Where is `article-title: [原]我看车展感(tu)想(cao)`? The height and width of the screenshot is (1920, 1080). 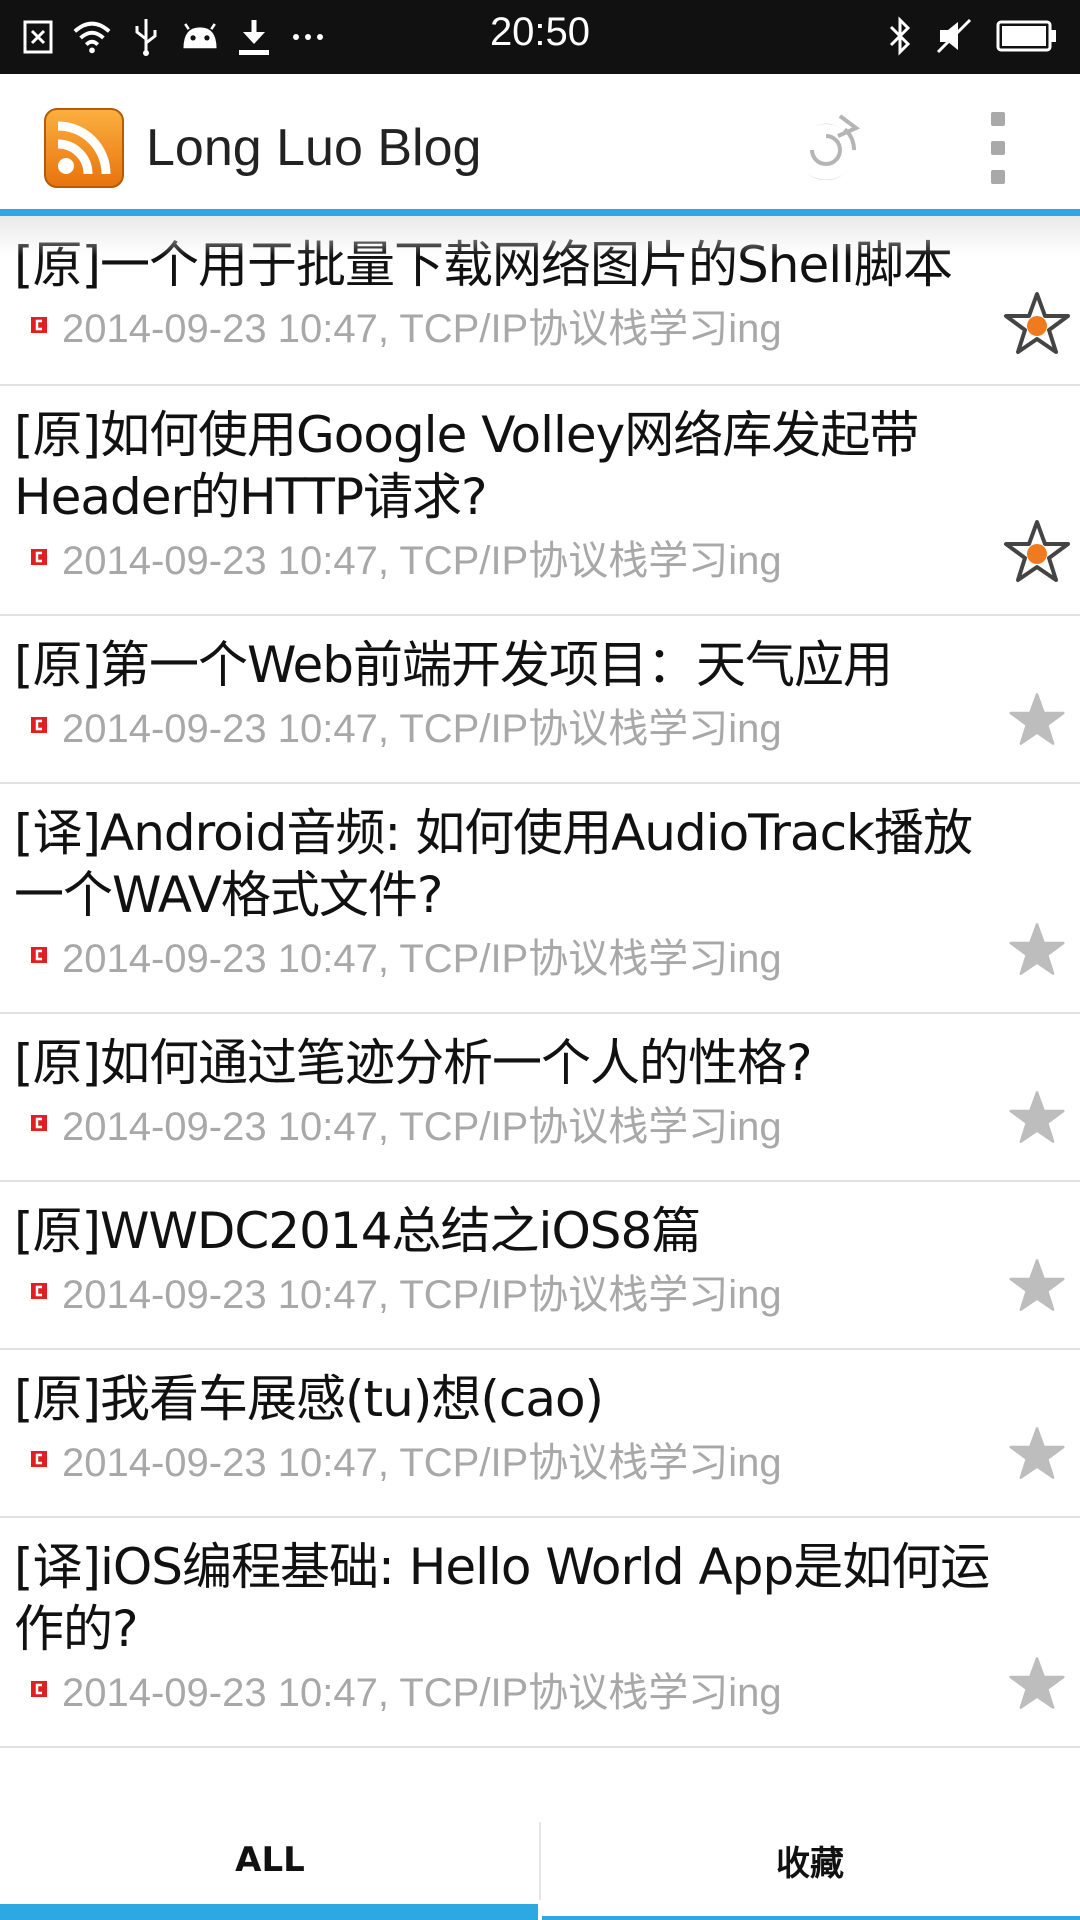
article-title: [原]我看车展感(tu)想(cao) is located at coordinates (309, 1399).